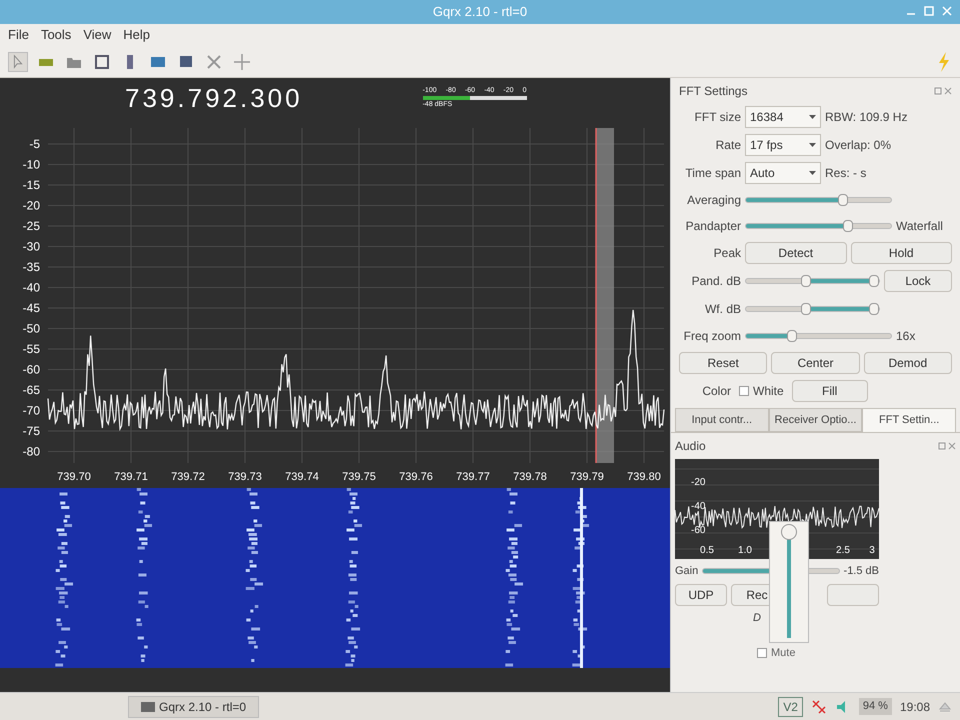 The height and width of the screenshot is (720, 960). I want to click on passband-marker, so click(605, 295).